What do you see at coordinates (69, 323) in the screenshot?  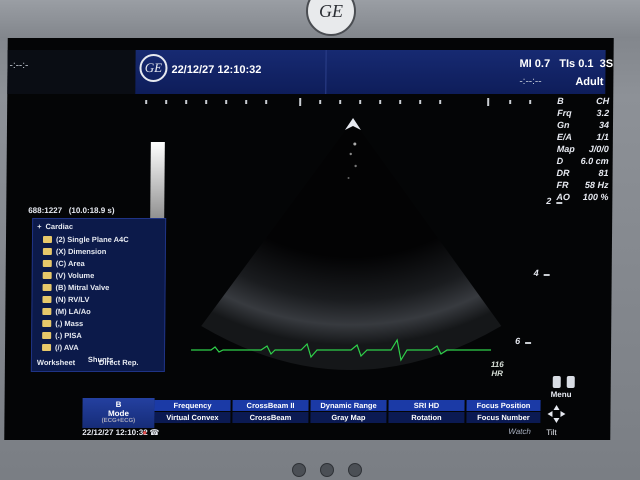 I see `folder-label: (,) Mass` at bounding box center [69, 323].